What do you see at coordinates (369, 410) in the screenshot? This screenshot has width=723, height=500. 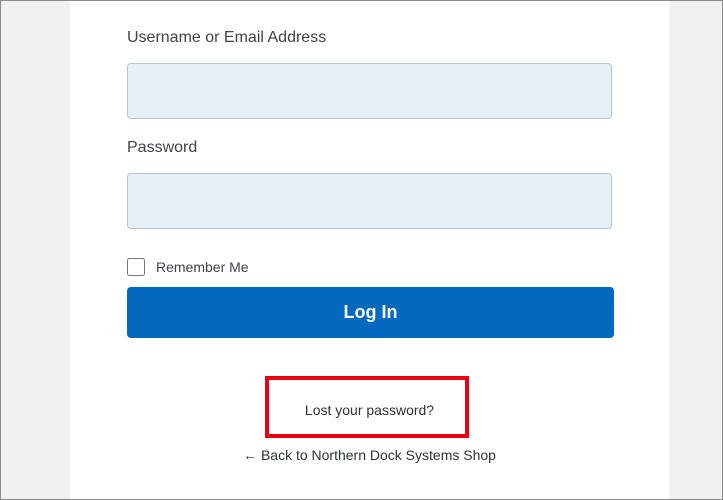 I see `lost-password-link: Lost your password?` at bounding box center [369, 410].